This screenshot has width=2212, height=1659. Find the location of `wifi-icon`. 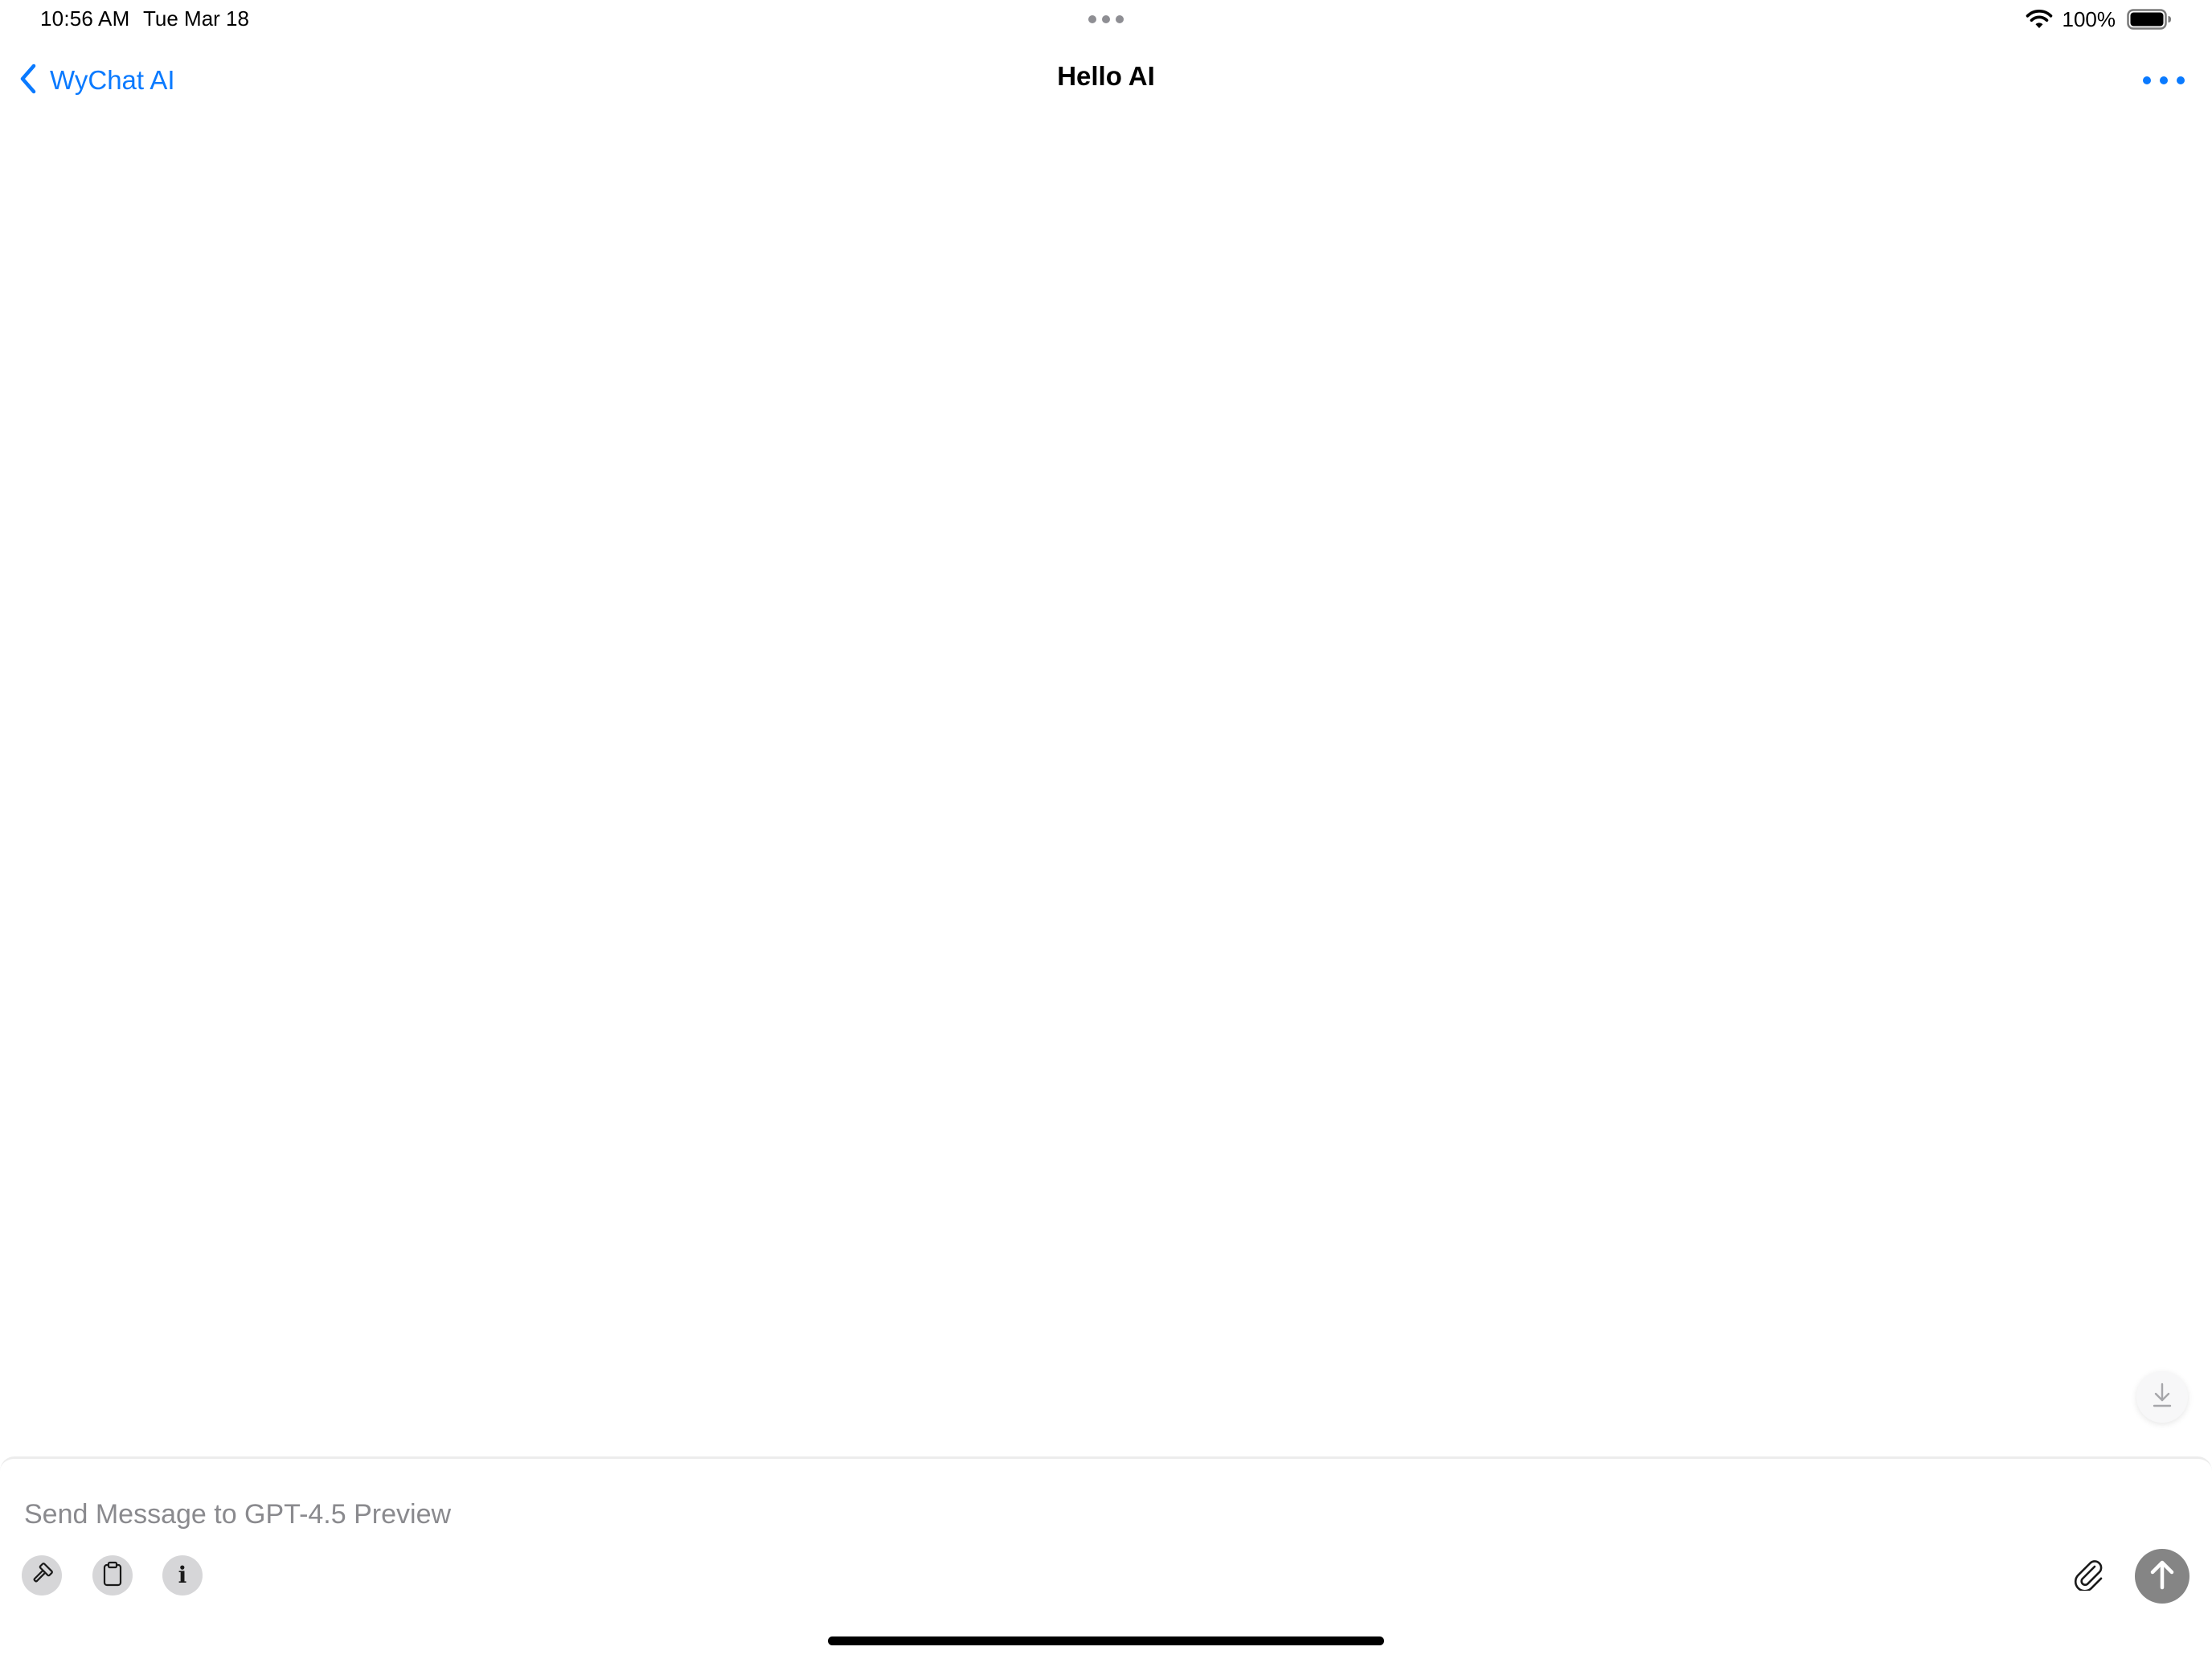

wifi-icon is located at coordinates (2040, 19).